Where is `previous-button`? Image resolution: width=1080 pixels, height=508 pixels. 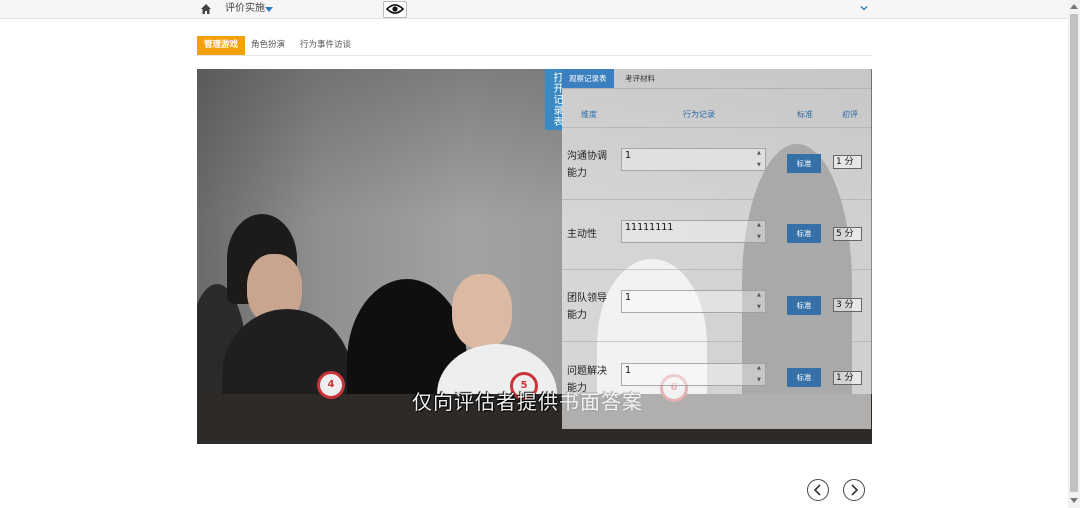
previous-button is located at coordinates (818, 490).